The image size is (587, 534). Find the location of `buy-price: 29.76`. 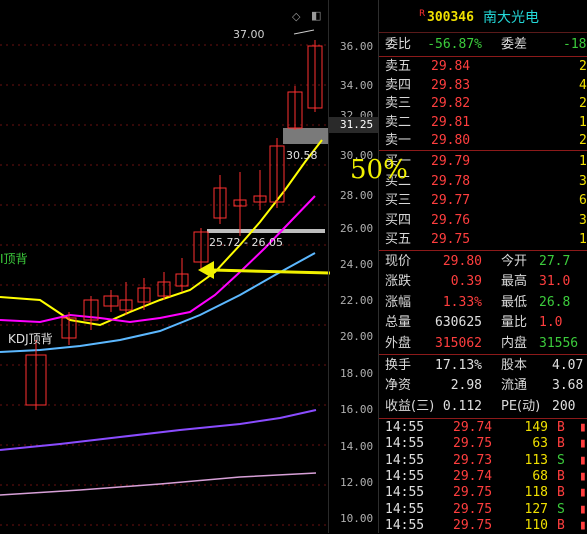

buy-price: 29.76 is located at coordinates (451, 220).